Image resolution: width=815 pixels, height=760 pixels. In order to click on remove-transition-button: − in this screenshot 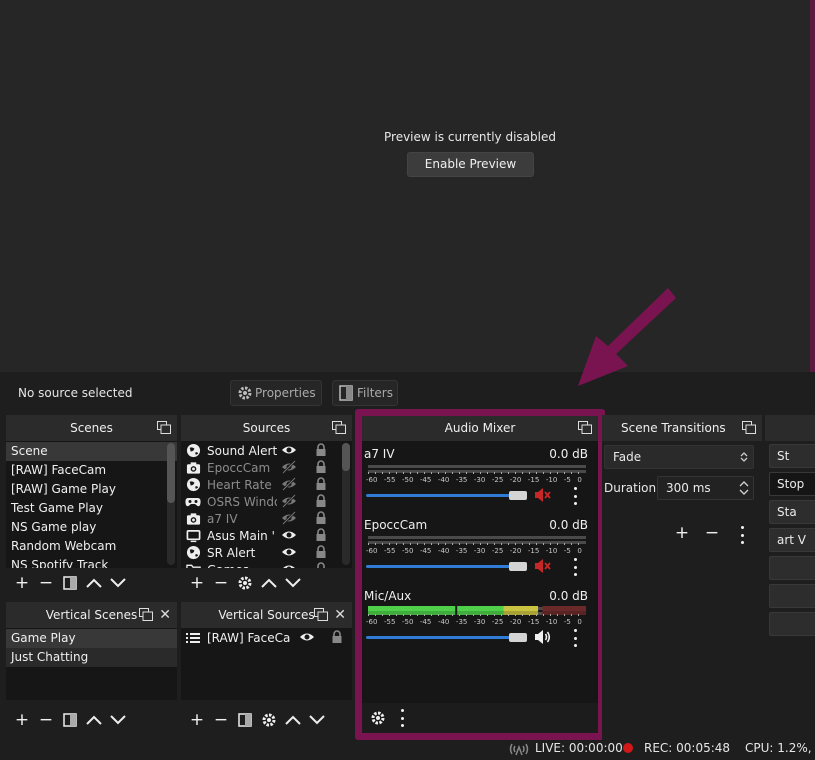, I will do `click(712, 533)`.